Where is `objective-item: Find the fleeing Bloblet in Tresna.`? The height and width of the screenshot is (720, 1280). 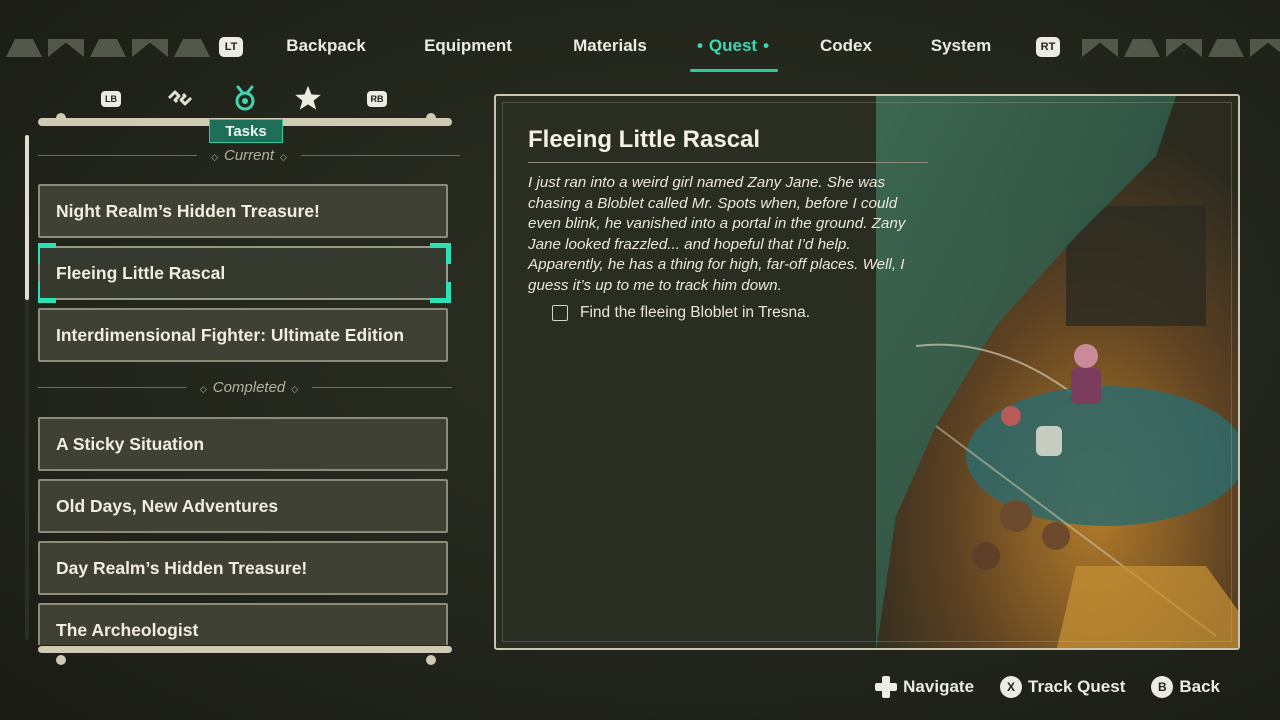
objective-item: Find the fleeing Bloblet in Tresna. is located at coordinates (681, 313).